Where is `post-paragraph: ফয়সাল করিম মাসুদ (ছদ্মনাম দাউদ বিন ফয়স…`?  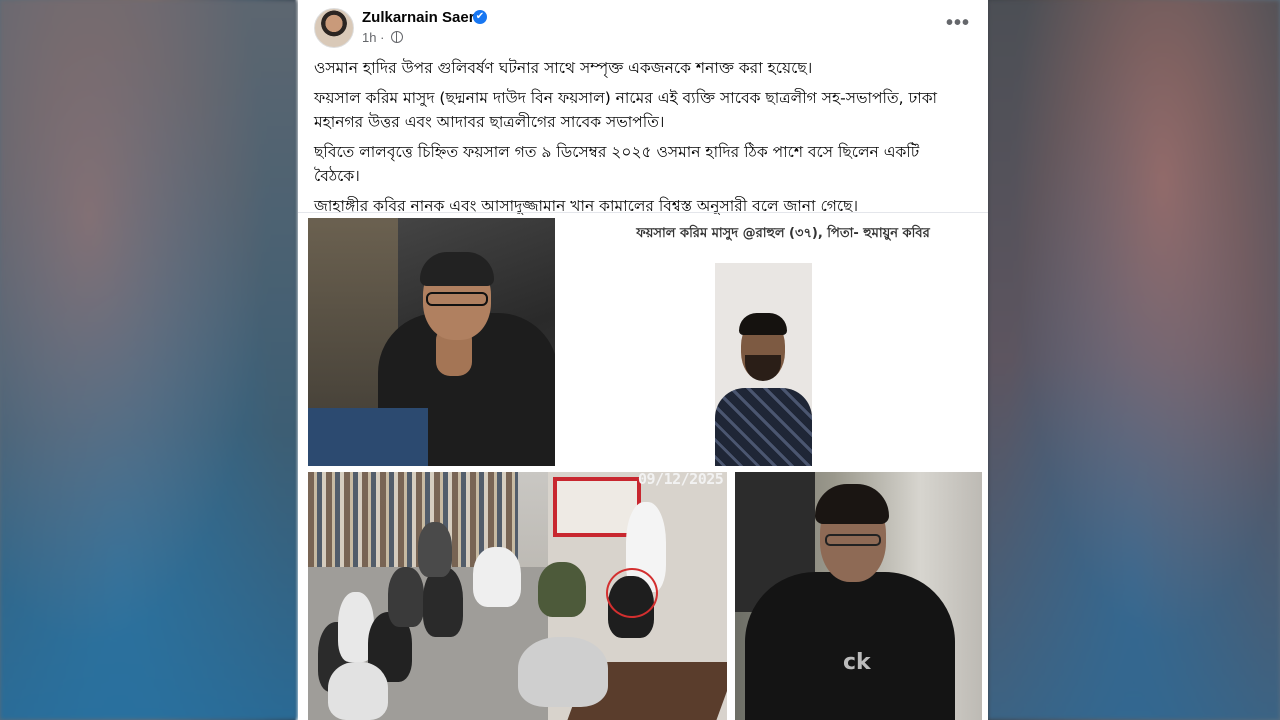 post-paragraph: ফয়সাল করিম মাসুদ (ছদ্মনাম দাউদ বিন ফয়স… is located at coordinates (626, 110).